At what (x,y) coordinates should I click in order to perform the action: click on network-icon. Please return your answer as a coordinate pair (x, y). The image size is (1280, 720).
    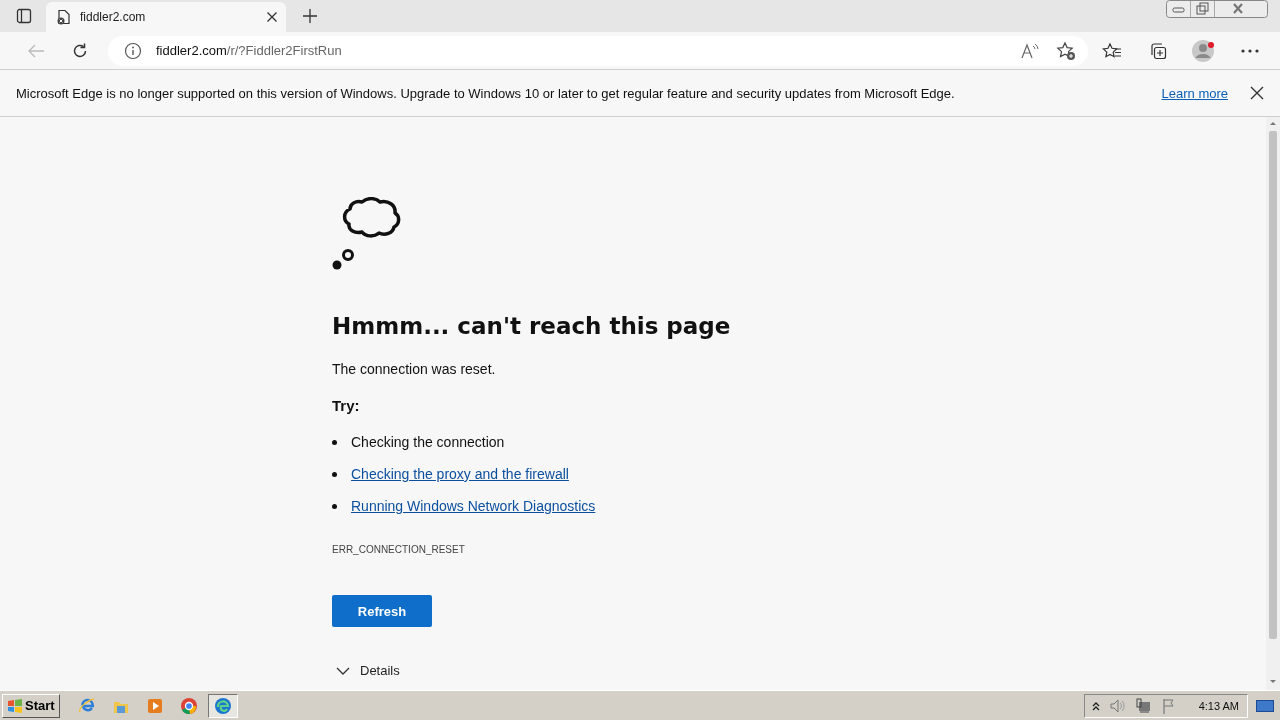
    Looking at the image, I should click on (1143, 705).